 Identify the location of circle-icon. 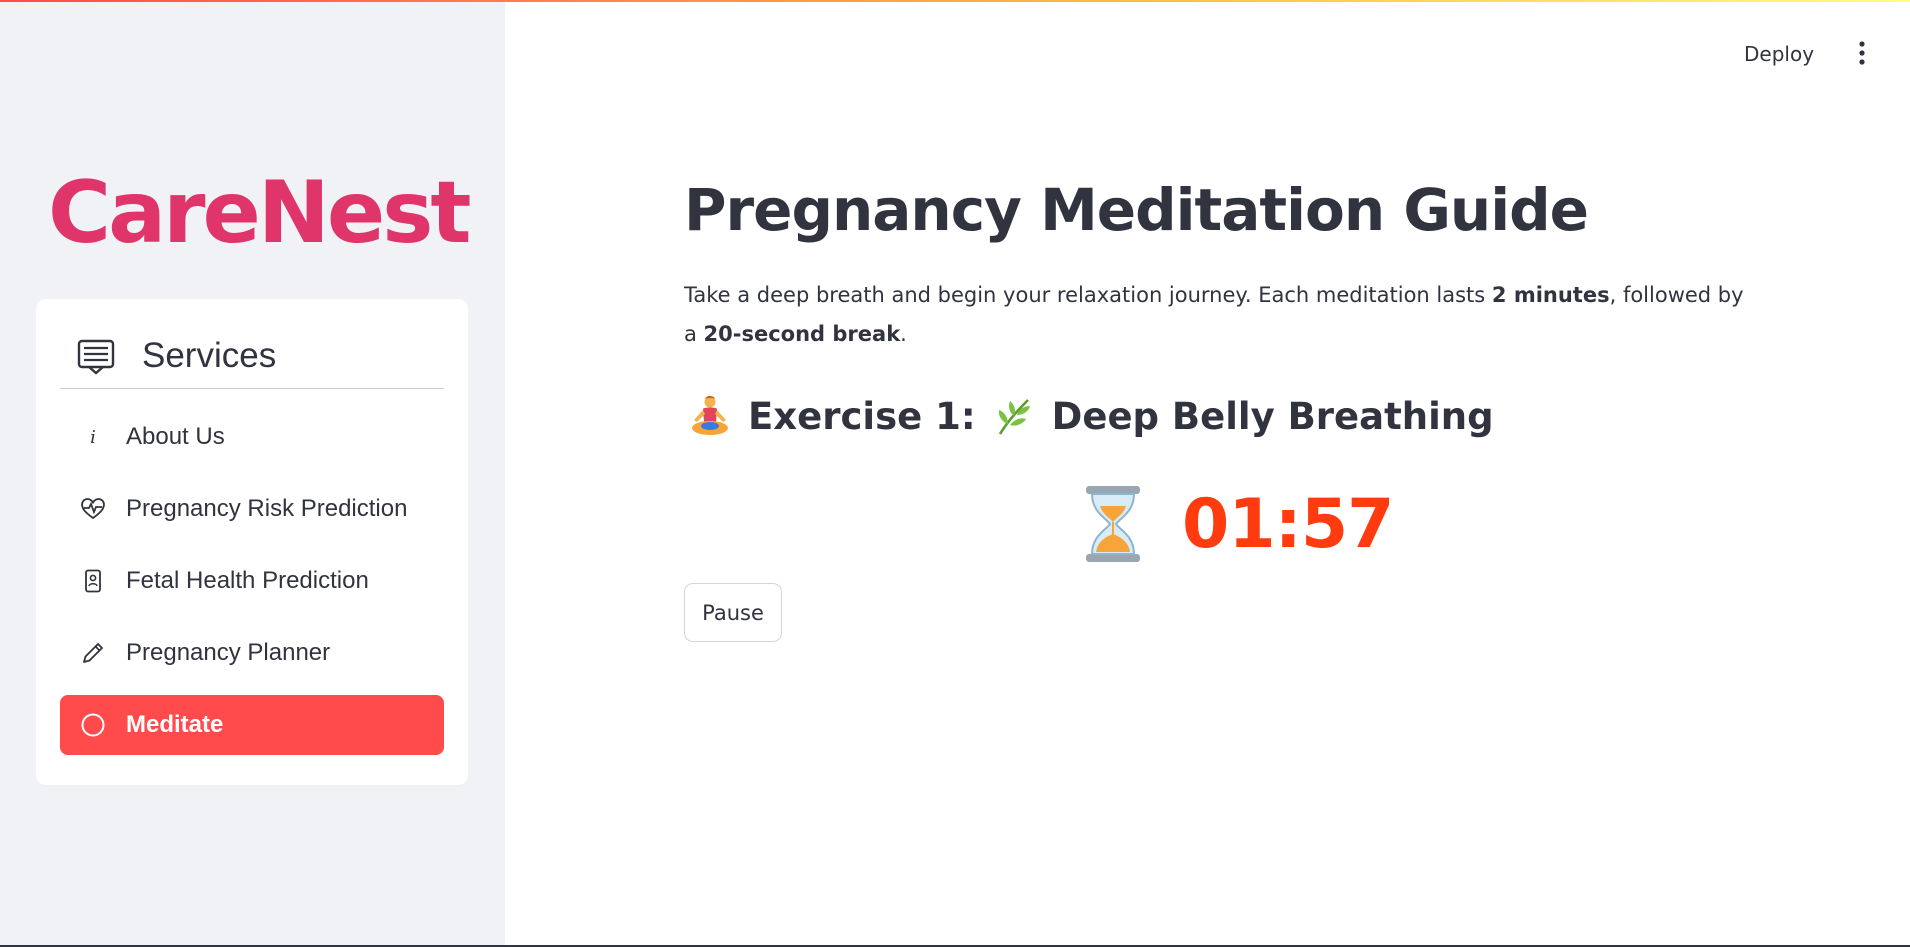
(93, 725).